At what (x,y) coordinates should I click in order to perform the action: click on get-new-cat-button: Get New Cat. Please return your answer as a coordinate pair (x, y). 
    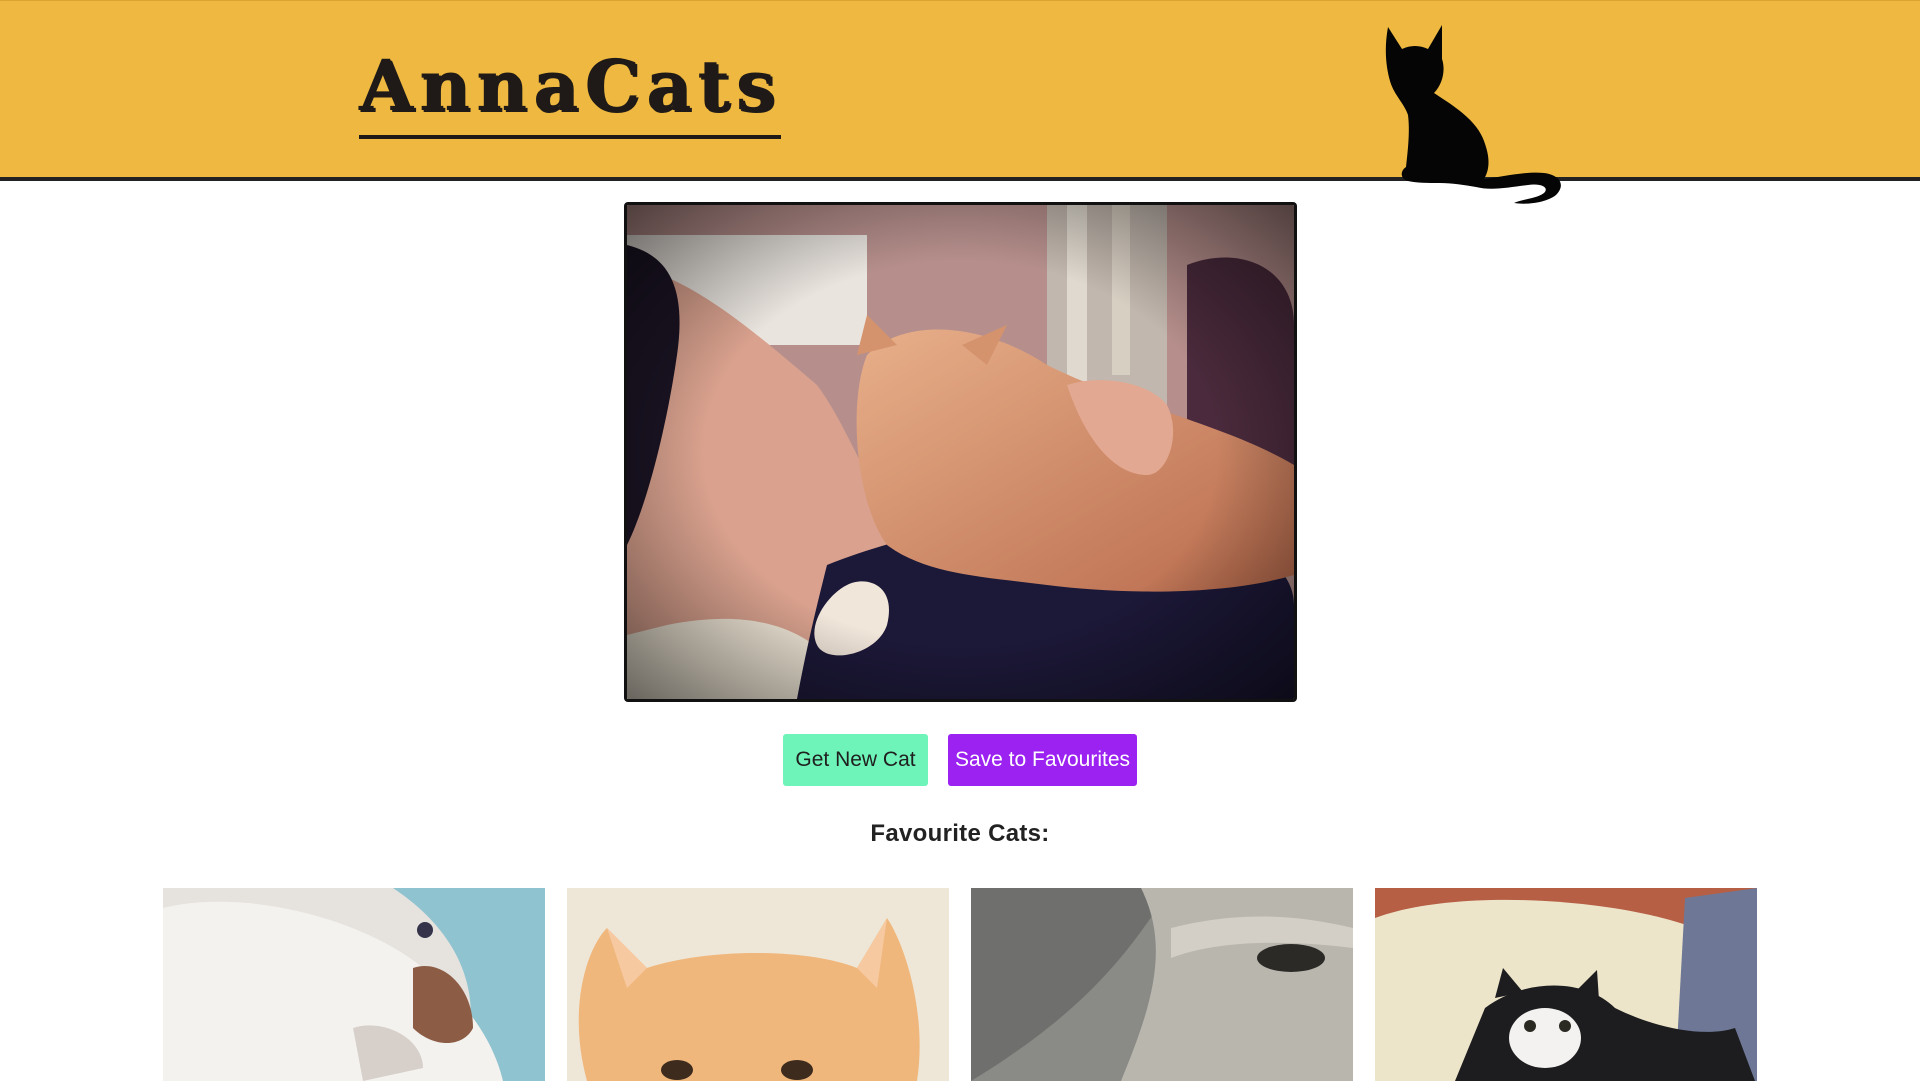
    Looking at the image, I should click on (855, 760).